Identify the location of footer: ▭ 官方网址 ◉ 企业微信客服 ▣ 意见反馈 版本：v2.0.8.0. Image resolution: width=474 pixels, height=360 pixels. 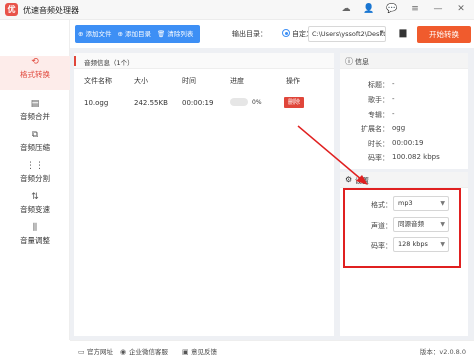
(272, 350).